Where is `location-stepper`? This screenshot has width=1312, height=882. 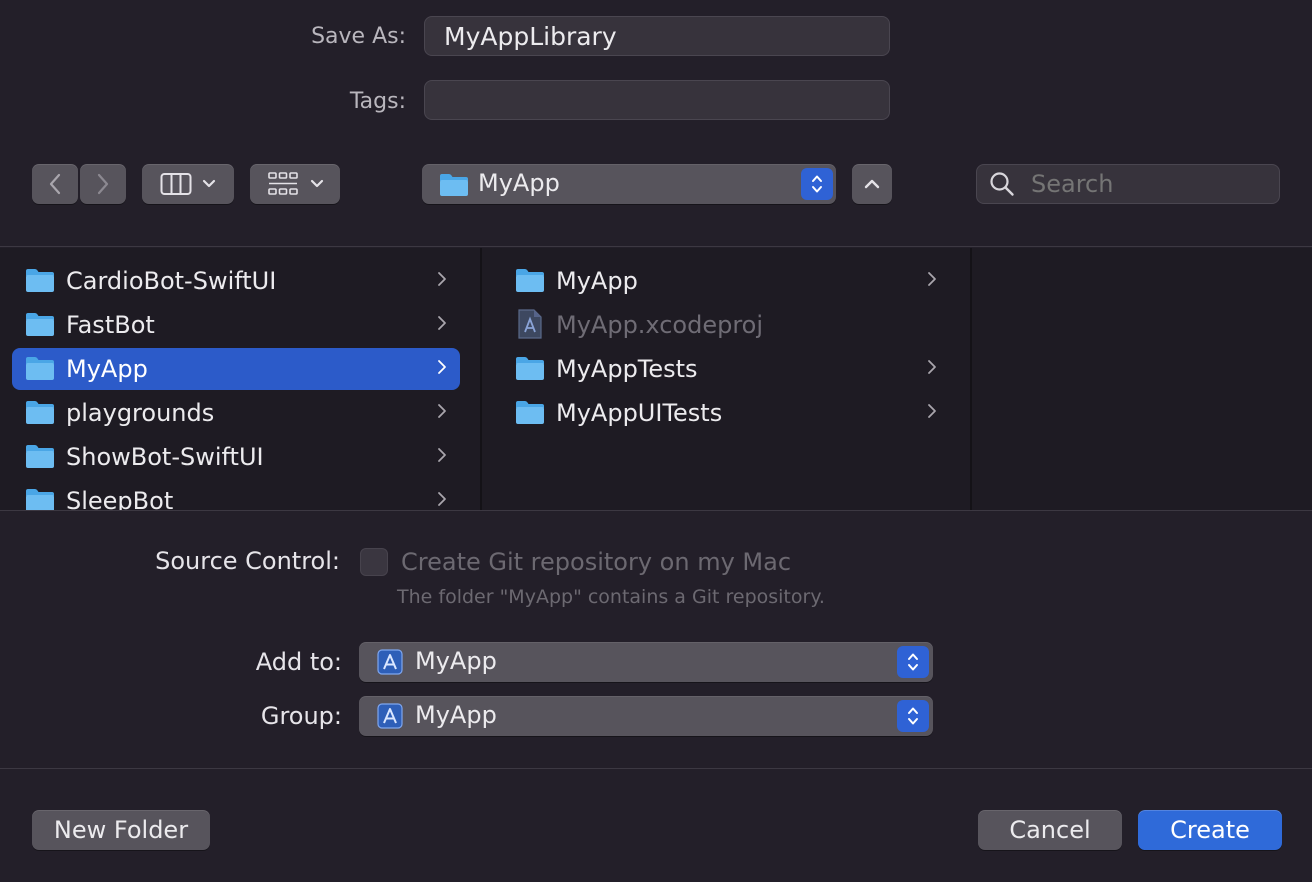 location-stepper is located at coordinates (817, 184).